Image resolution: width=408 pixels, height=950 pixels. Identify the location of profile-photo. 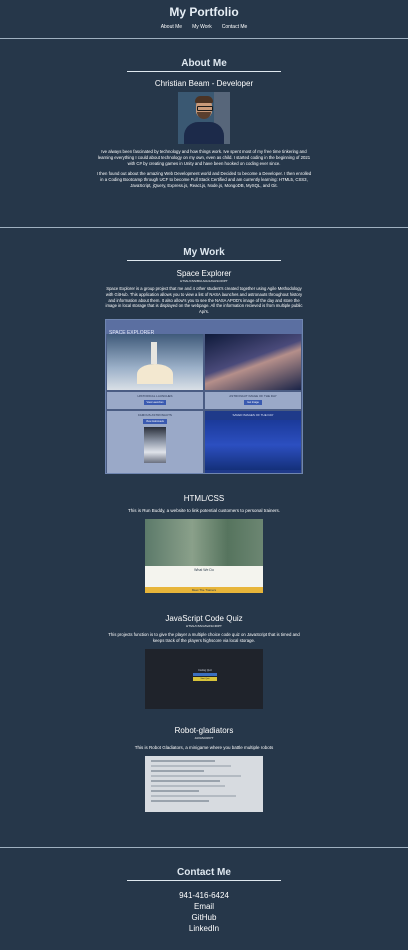
(204, 118).